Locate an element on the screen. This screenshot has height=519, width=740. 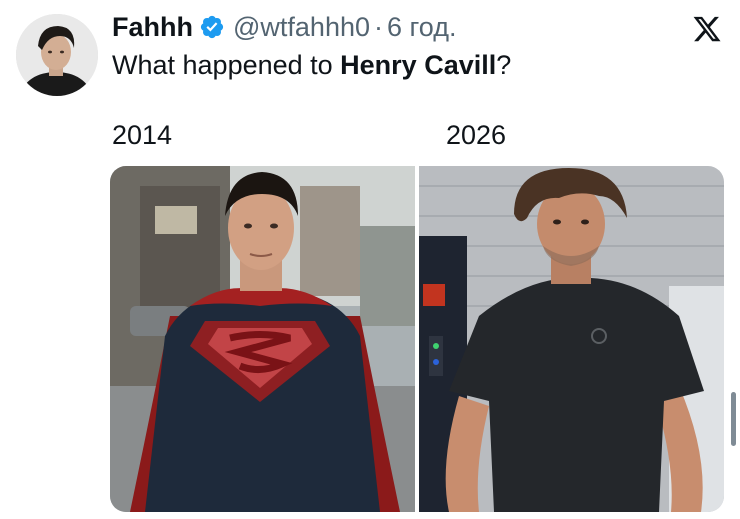
post-time: 6 год. is located at coordinates (421, 27).